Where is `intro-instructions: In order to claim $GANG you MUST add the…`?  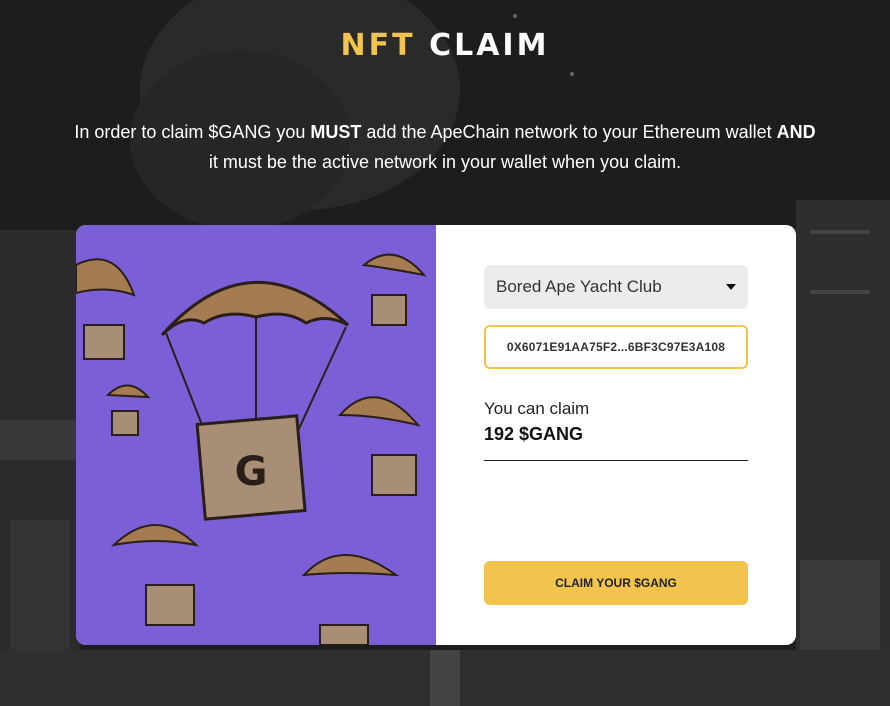
intro-instructions: In order to claim $GANG you MUST add the… is located at coordinates (445, 147).